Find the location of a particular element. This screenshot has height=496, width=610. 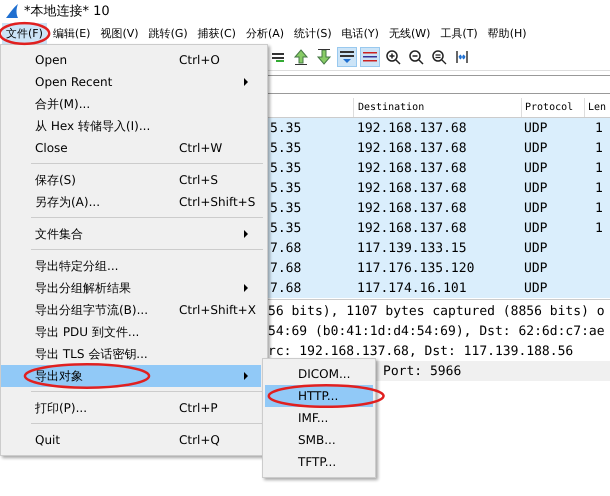

detail-text: Port: 5966 is located at coordinates (422, 371).